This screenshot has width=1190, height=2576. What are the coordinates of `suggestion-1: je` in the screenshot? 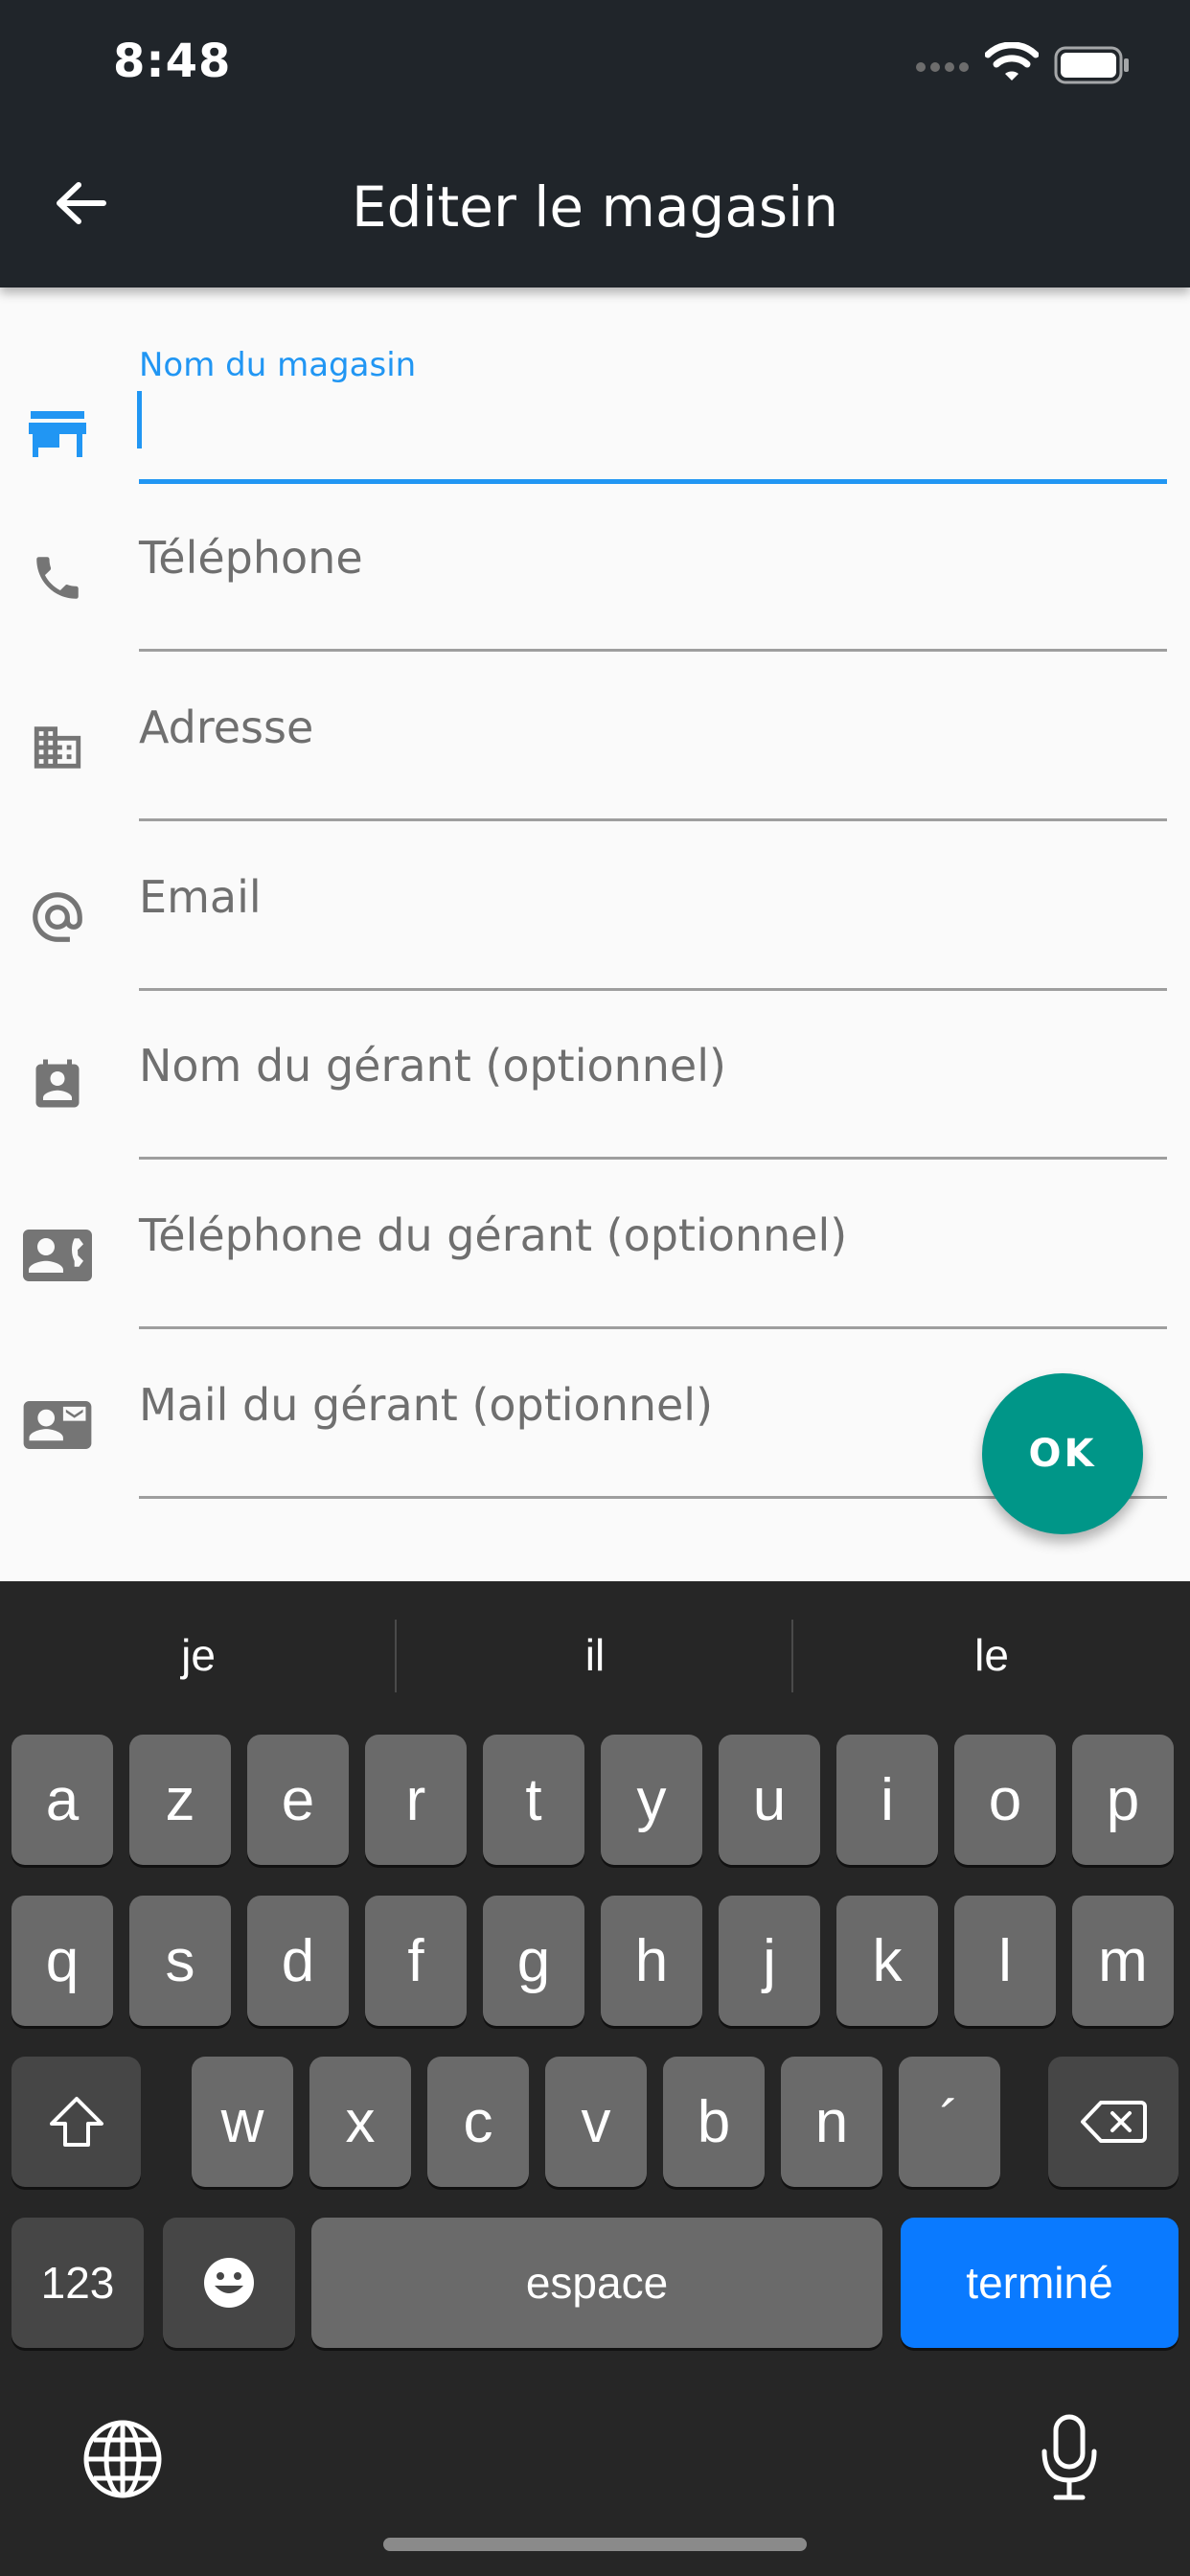 It's located at (199, 1655).